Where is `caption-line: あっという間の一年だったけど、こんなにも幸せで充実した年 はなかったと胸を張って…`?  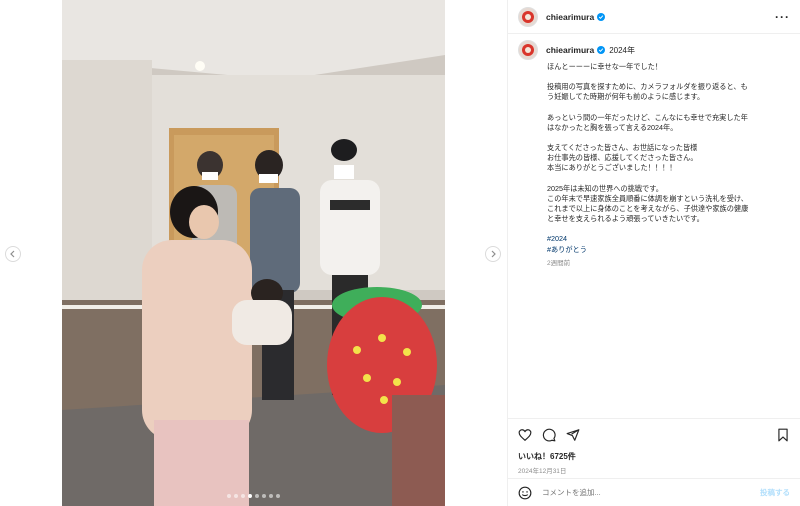 caption-line: あっという間の一年だったけど、こんなにも幸せで充実した年 はなかったと胸を張って… is located at coordinates (647, 122).